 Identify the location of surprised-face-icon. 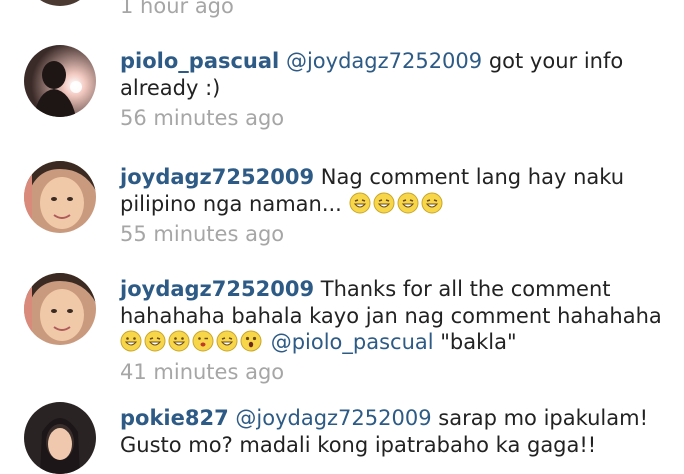
(251, 341).